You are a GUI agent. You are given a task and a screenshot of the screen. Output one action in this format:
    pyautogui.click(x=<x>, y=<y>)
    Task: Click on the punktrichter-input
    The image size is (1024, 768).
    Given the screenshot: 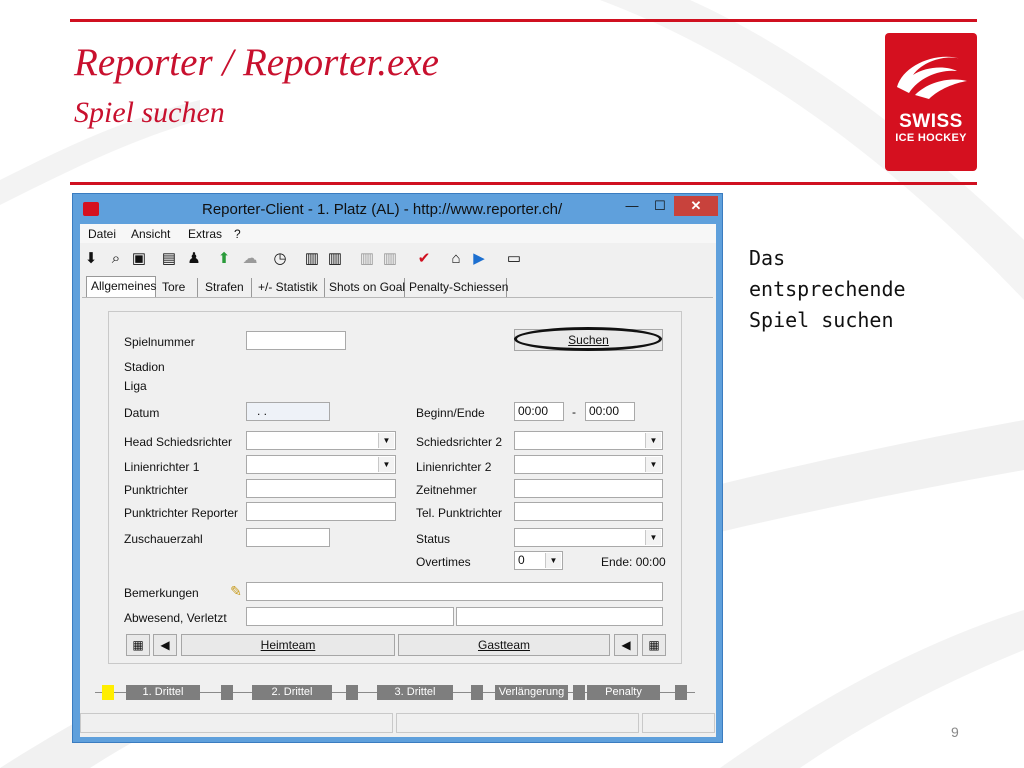 What is the action you would take?
    pyautogui.click(x=321, y=488)
    